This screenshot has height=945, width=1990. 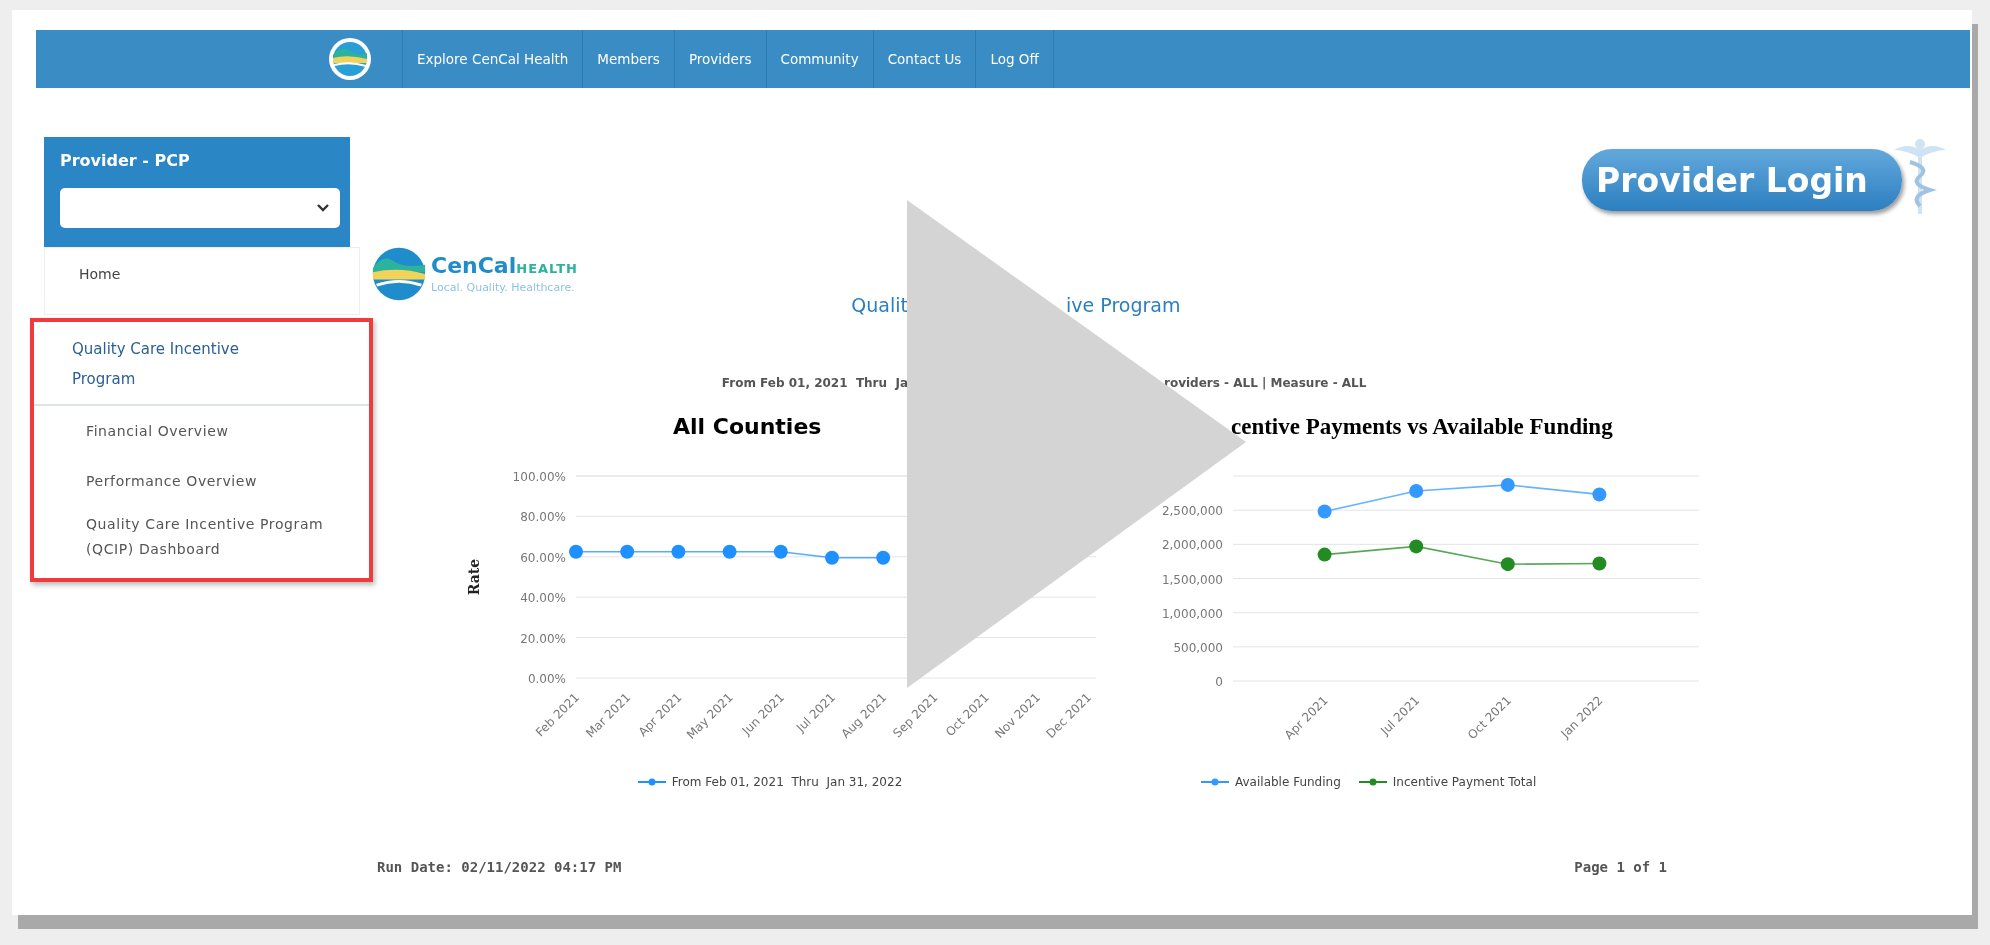 What do you see at coordinates (1288, 782) in the screenshot?
I see `legend-label: Available Funding` at bounding box center [1288, 782].